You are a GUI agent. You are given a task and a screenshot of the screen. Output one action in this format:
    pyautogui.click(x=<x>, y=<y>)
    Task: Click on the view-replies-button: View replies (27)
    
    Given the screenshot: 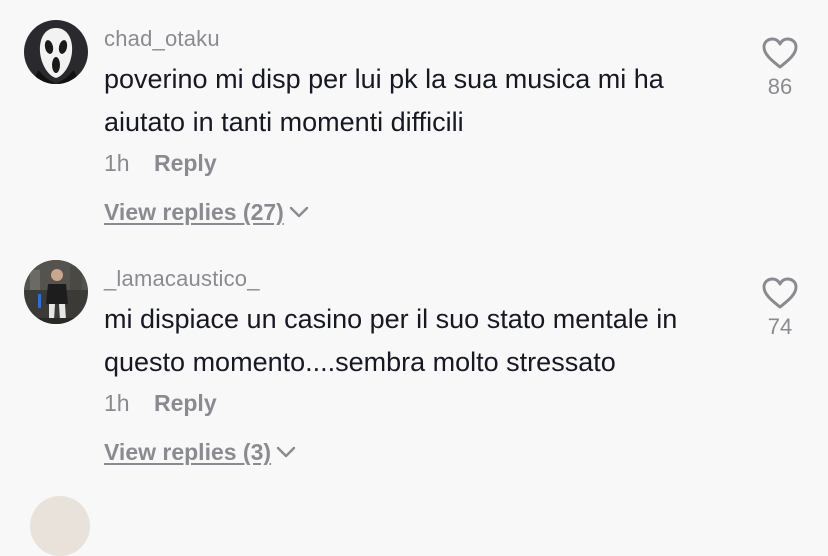 What is the action you would take?
    pyautogui.click(x=207, y=212)
    